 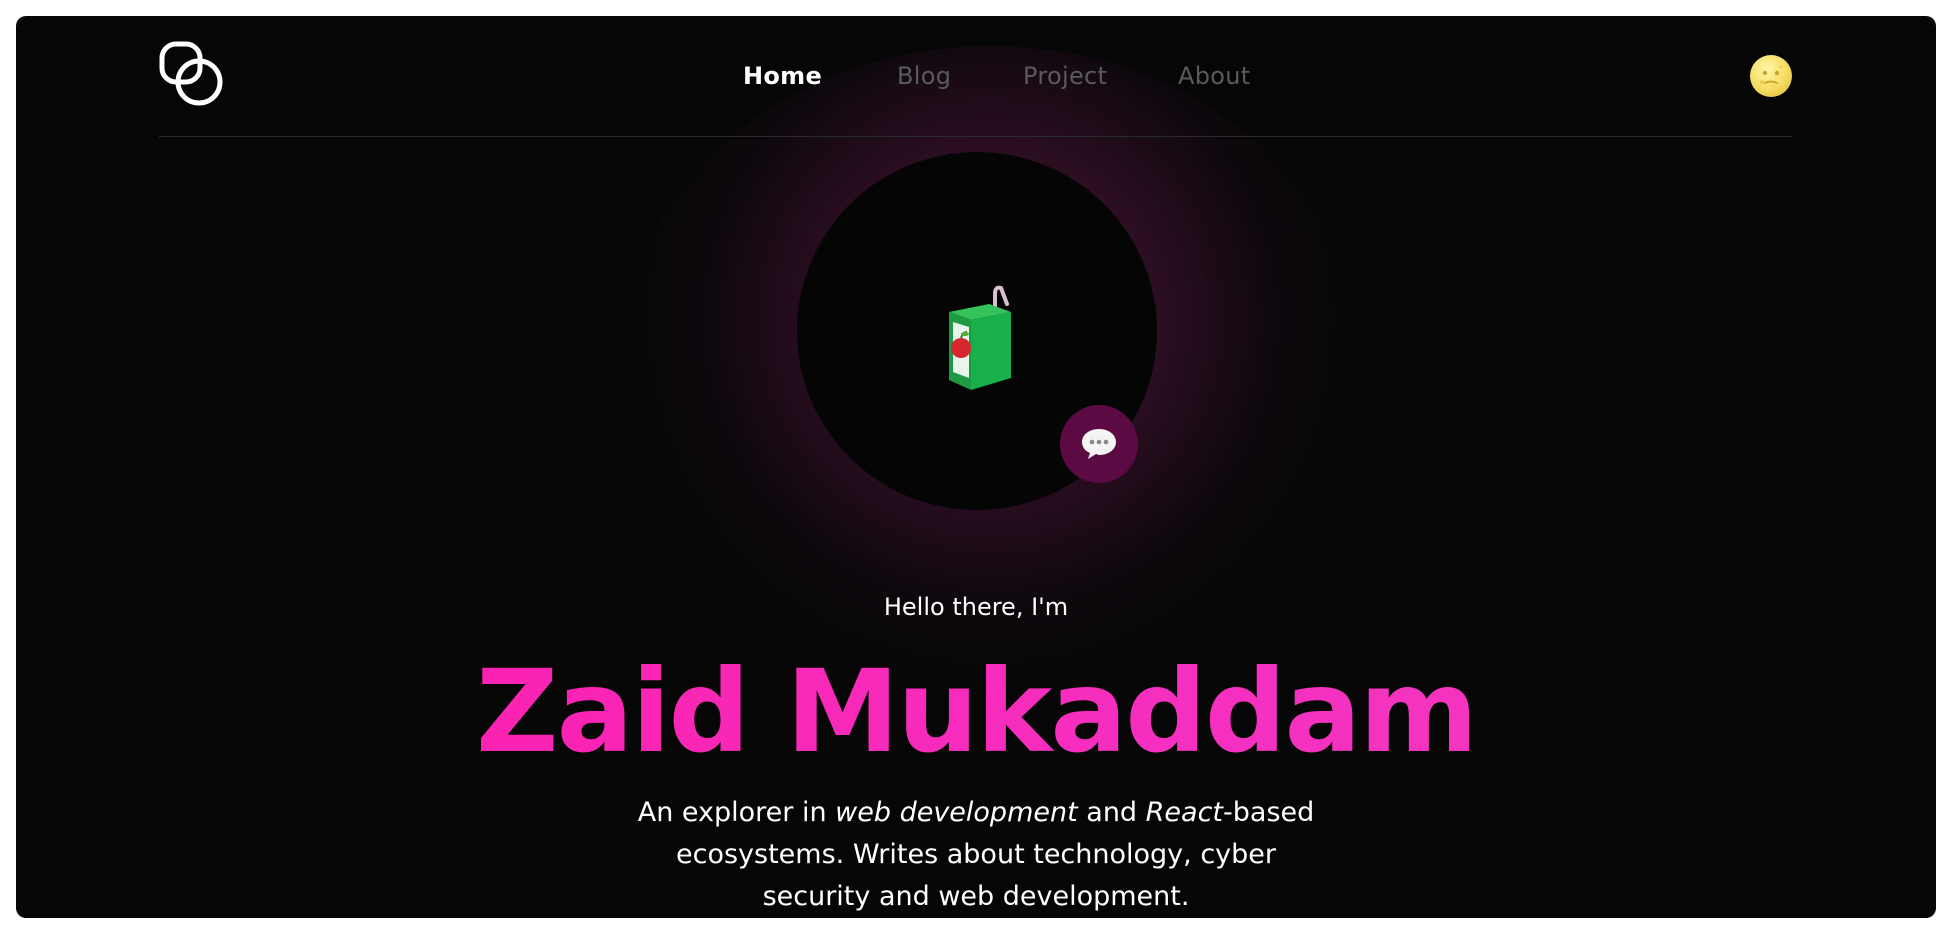 I want to click on nav-link-project: Project, so click(x=1065, y=76).